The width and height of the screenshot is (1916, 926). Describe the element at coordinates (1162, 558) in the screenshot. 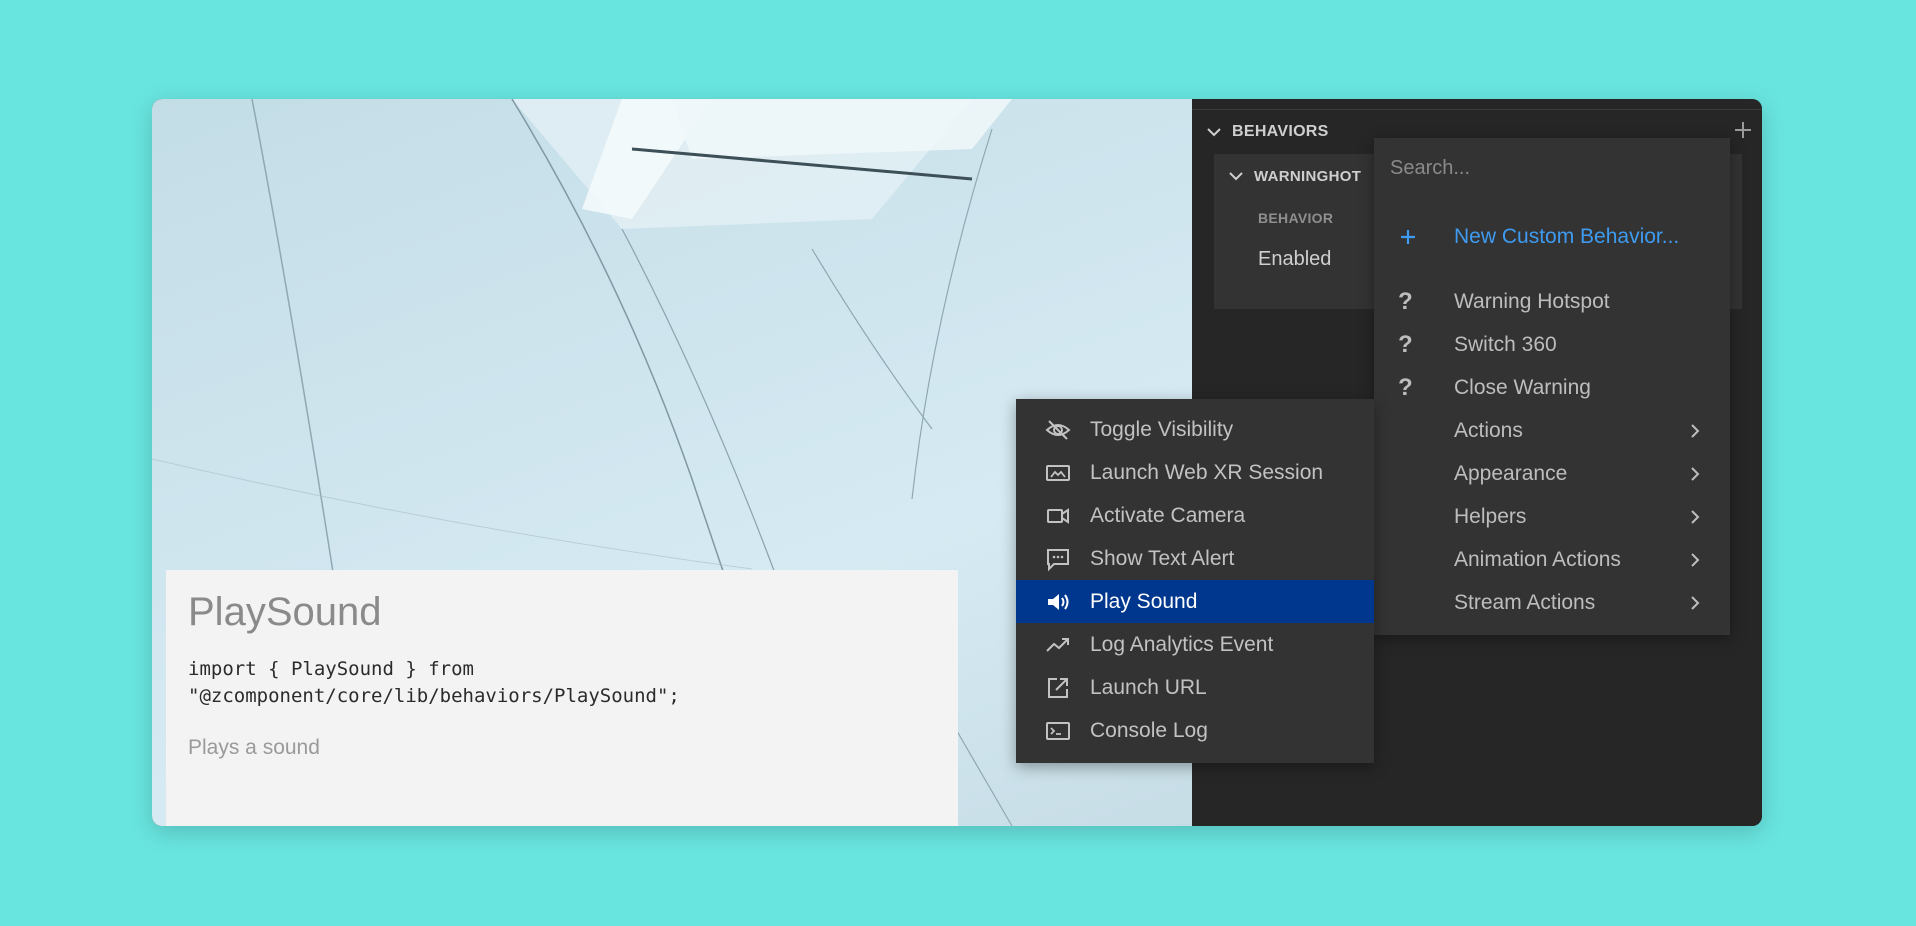

I see `submenu-item-label: Show Text Alert` at that location.